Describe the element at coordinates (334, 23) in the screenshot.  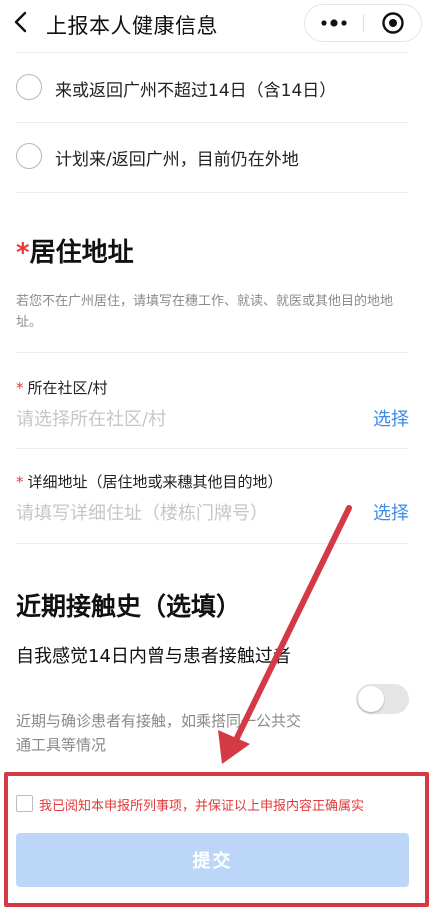
I see `more-dots-icon` at that location.